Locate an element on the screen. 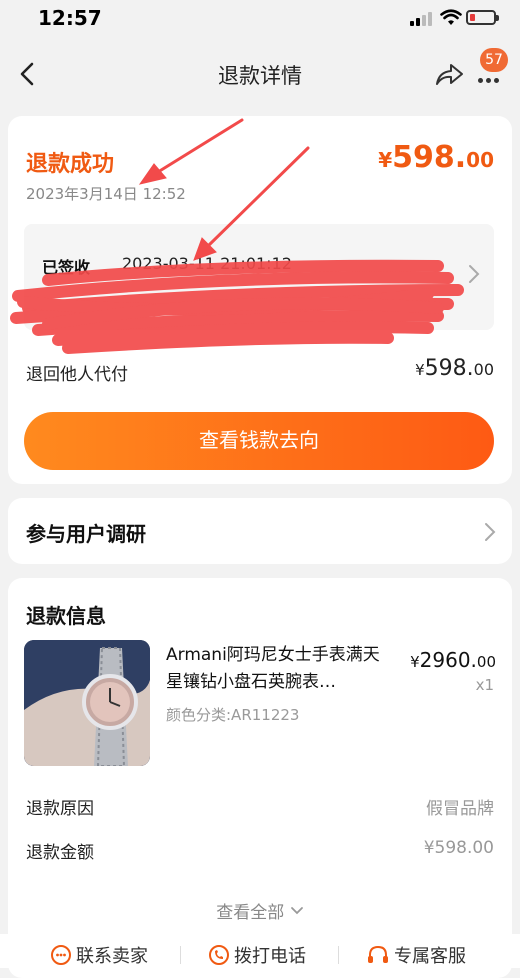  chat-icon is located at coordinates (61, 955).